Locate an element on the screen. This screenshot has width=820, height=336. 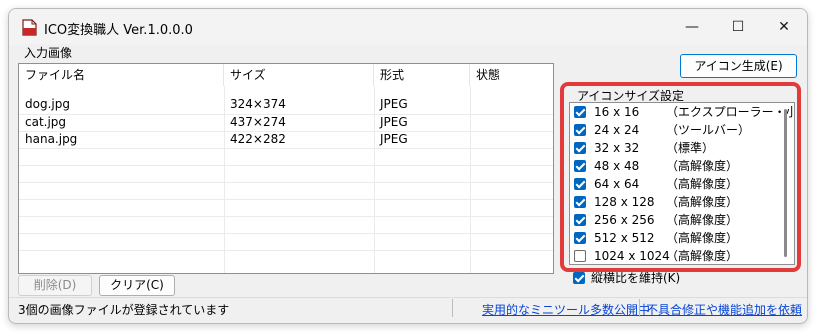
statusbar-divider is located at coordinates (408, 297).